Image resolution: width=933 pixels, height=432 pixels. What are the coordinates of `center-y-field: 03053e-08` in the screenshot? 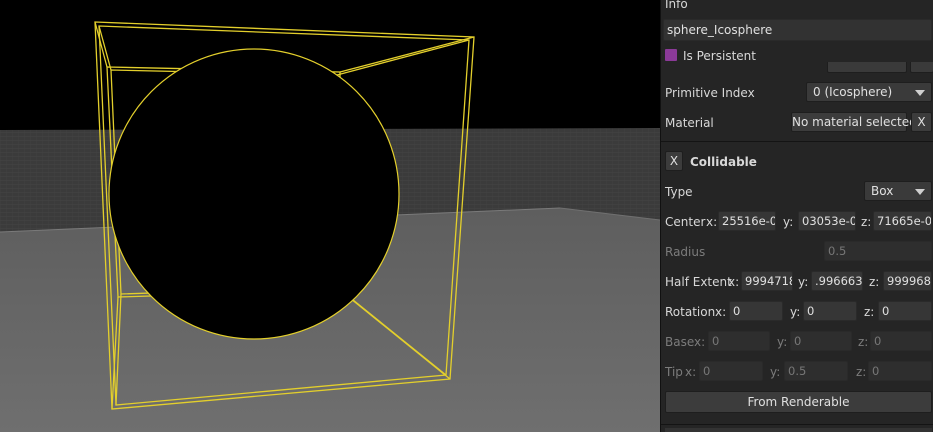 It's located at (827, 221).